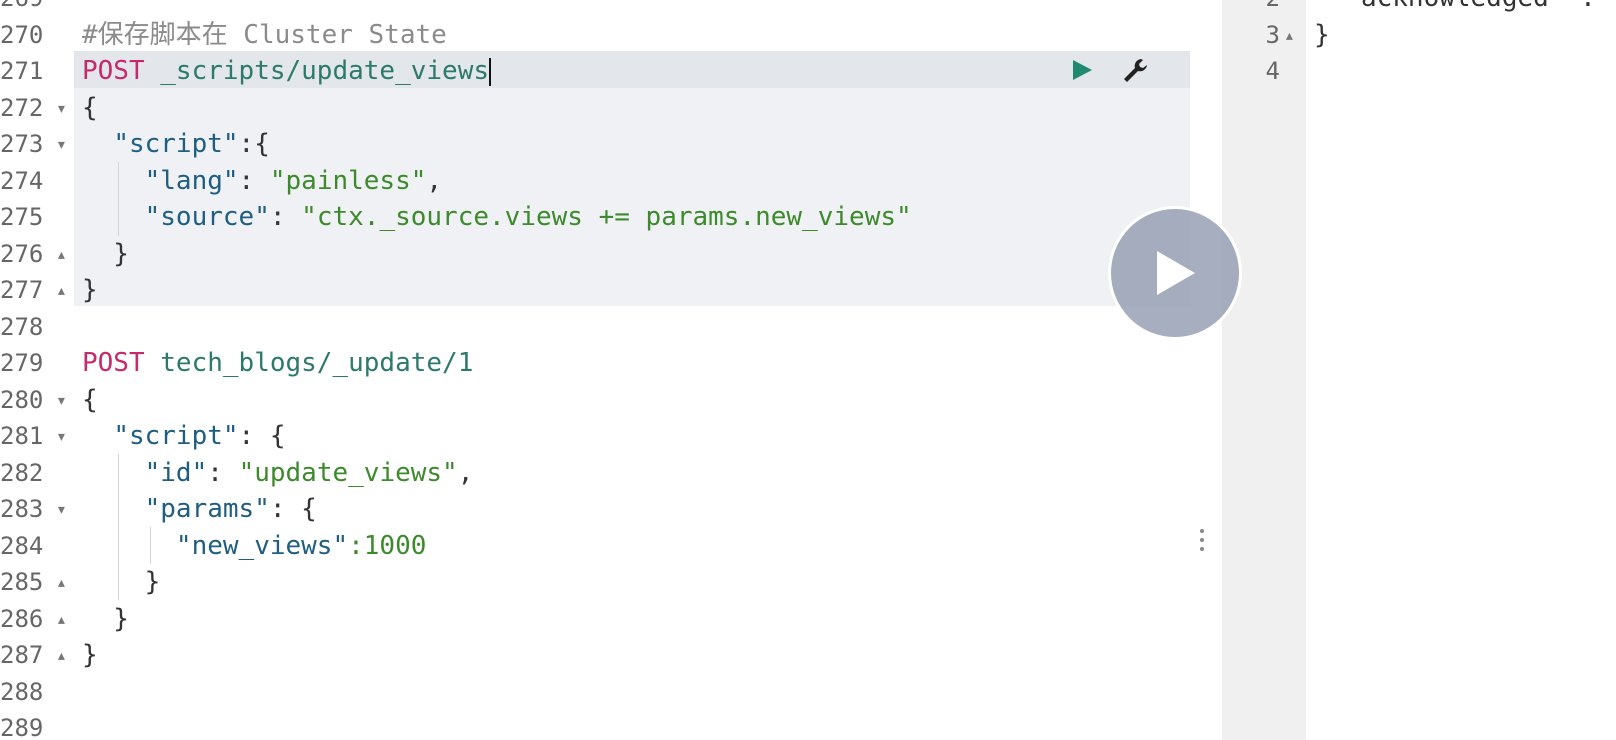  What do you see at coordinates (22, 655) in the screenshot?
I see `line-number: 287` at bounding box center [22, 655].